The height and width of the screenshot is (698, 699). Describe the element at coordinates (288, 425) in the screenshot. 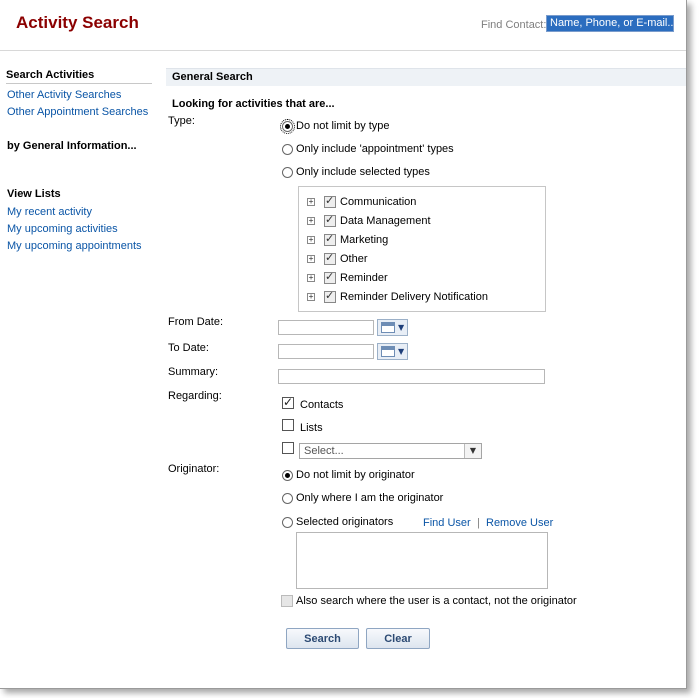

I see `regarding-lists-checkbox` at that location.